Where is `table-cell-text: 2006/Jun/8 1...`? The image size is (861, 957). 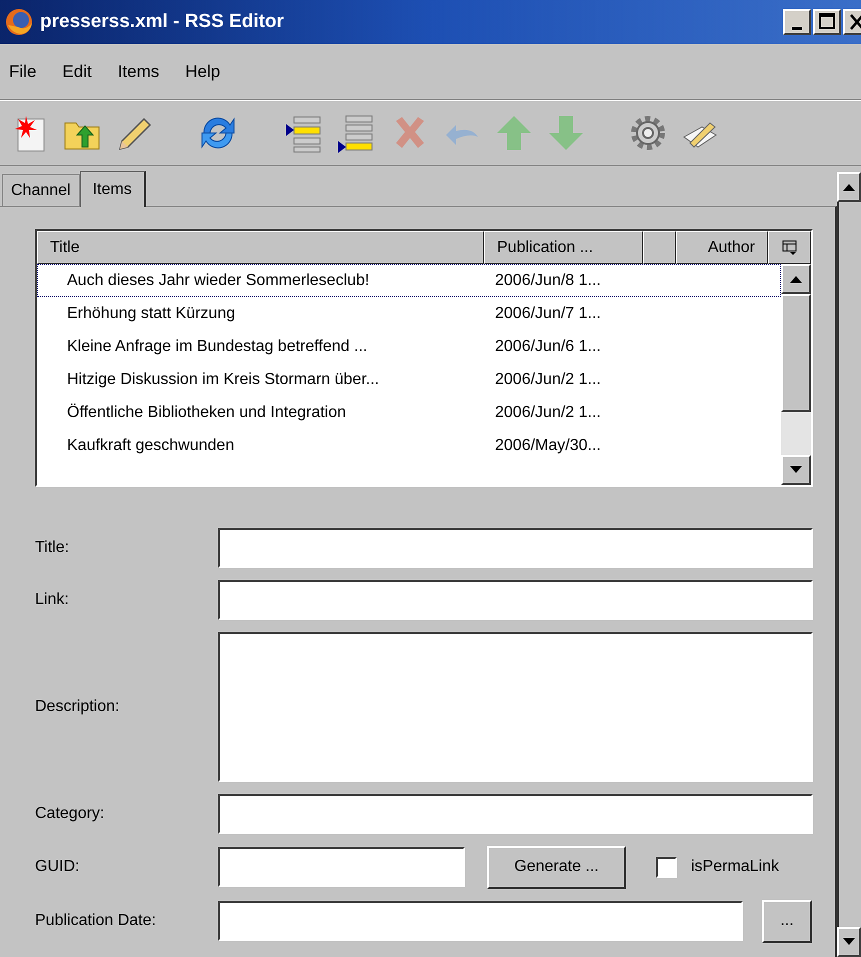 table-cell-text: 2006/Jun/8 1... is located at coordinates (547, 280).